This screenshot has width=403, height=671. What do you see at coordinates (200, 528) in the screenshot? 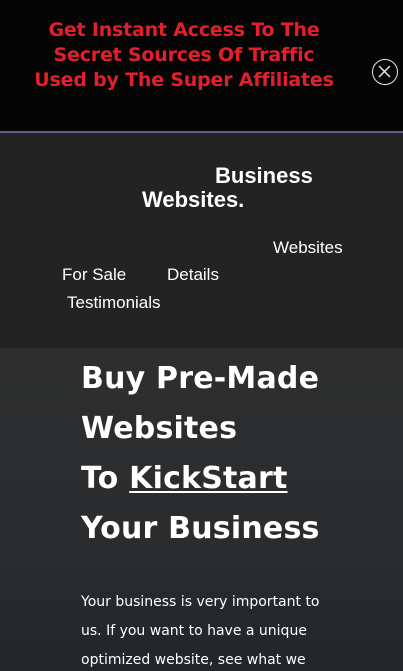
I see `hero-title-line-4: Your Business` at bounding box center [200, 528].